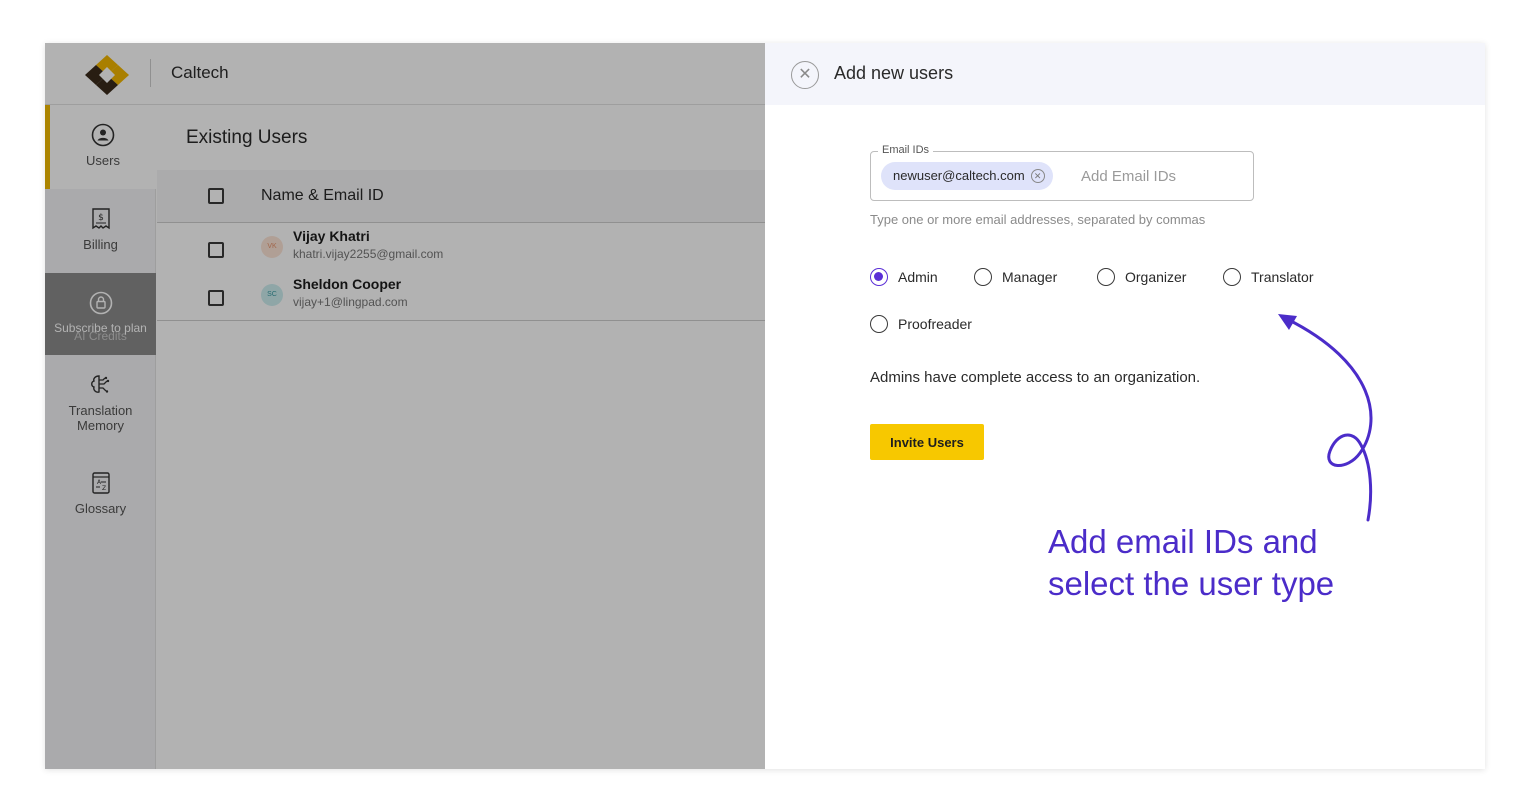 The image size is (1529, 811). I want to click on role-label: Translator, so click(1282, 277).